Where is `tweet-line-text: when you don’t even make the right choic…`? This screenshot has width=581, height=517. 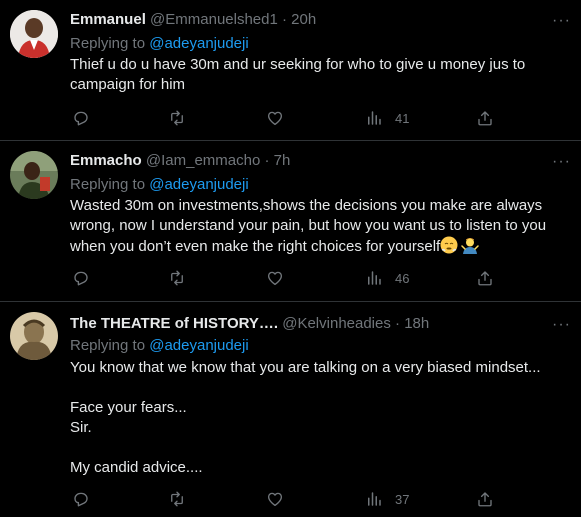 tweet-line-text: when you don’t even make the right choic… is located at coordinates (255, 246).